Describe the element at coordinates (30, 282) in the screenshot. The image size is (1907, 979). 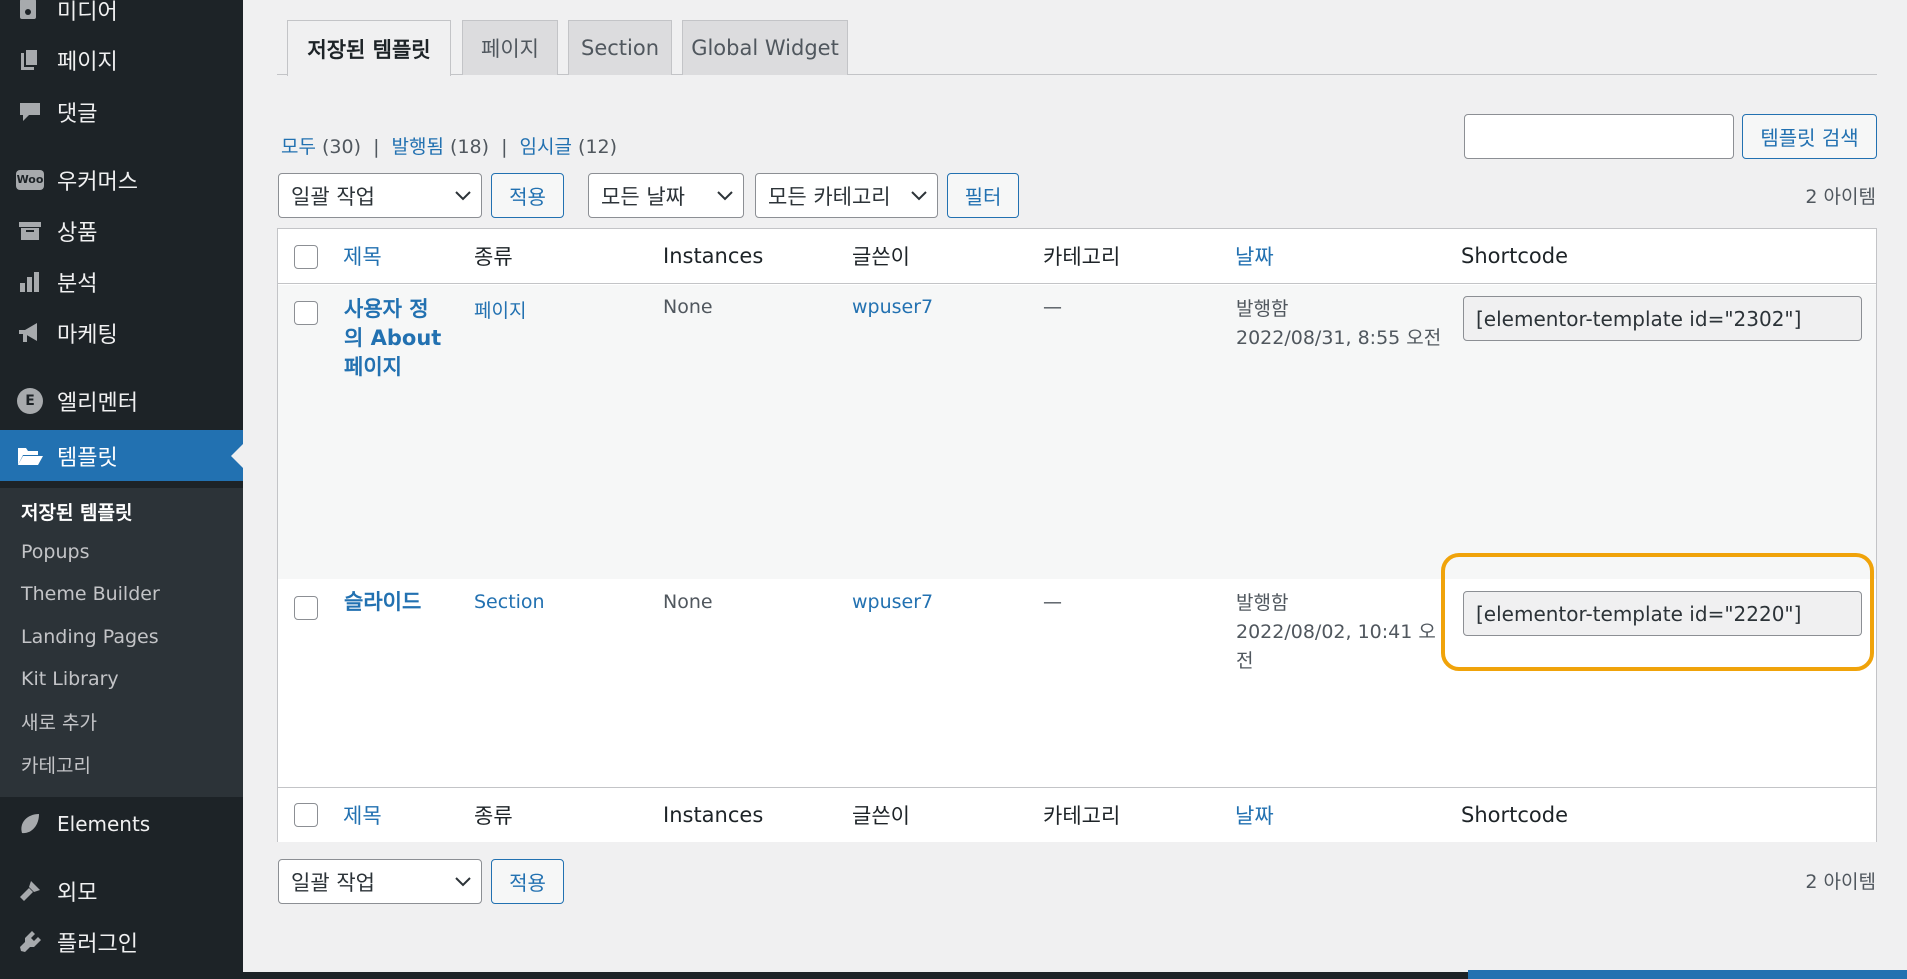
I see `chart-bar-icon` at that location.